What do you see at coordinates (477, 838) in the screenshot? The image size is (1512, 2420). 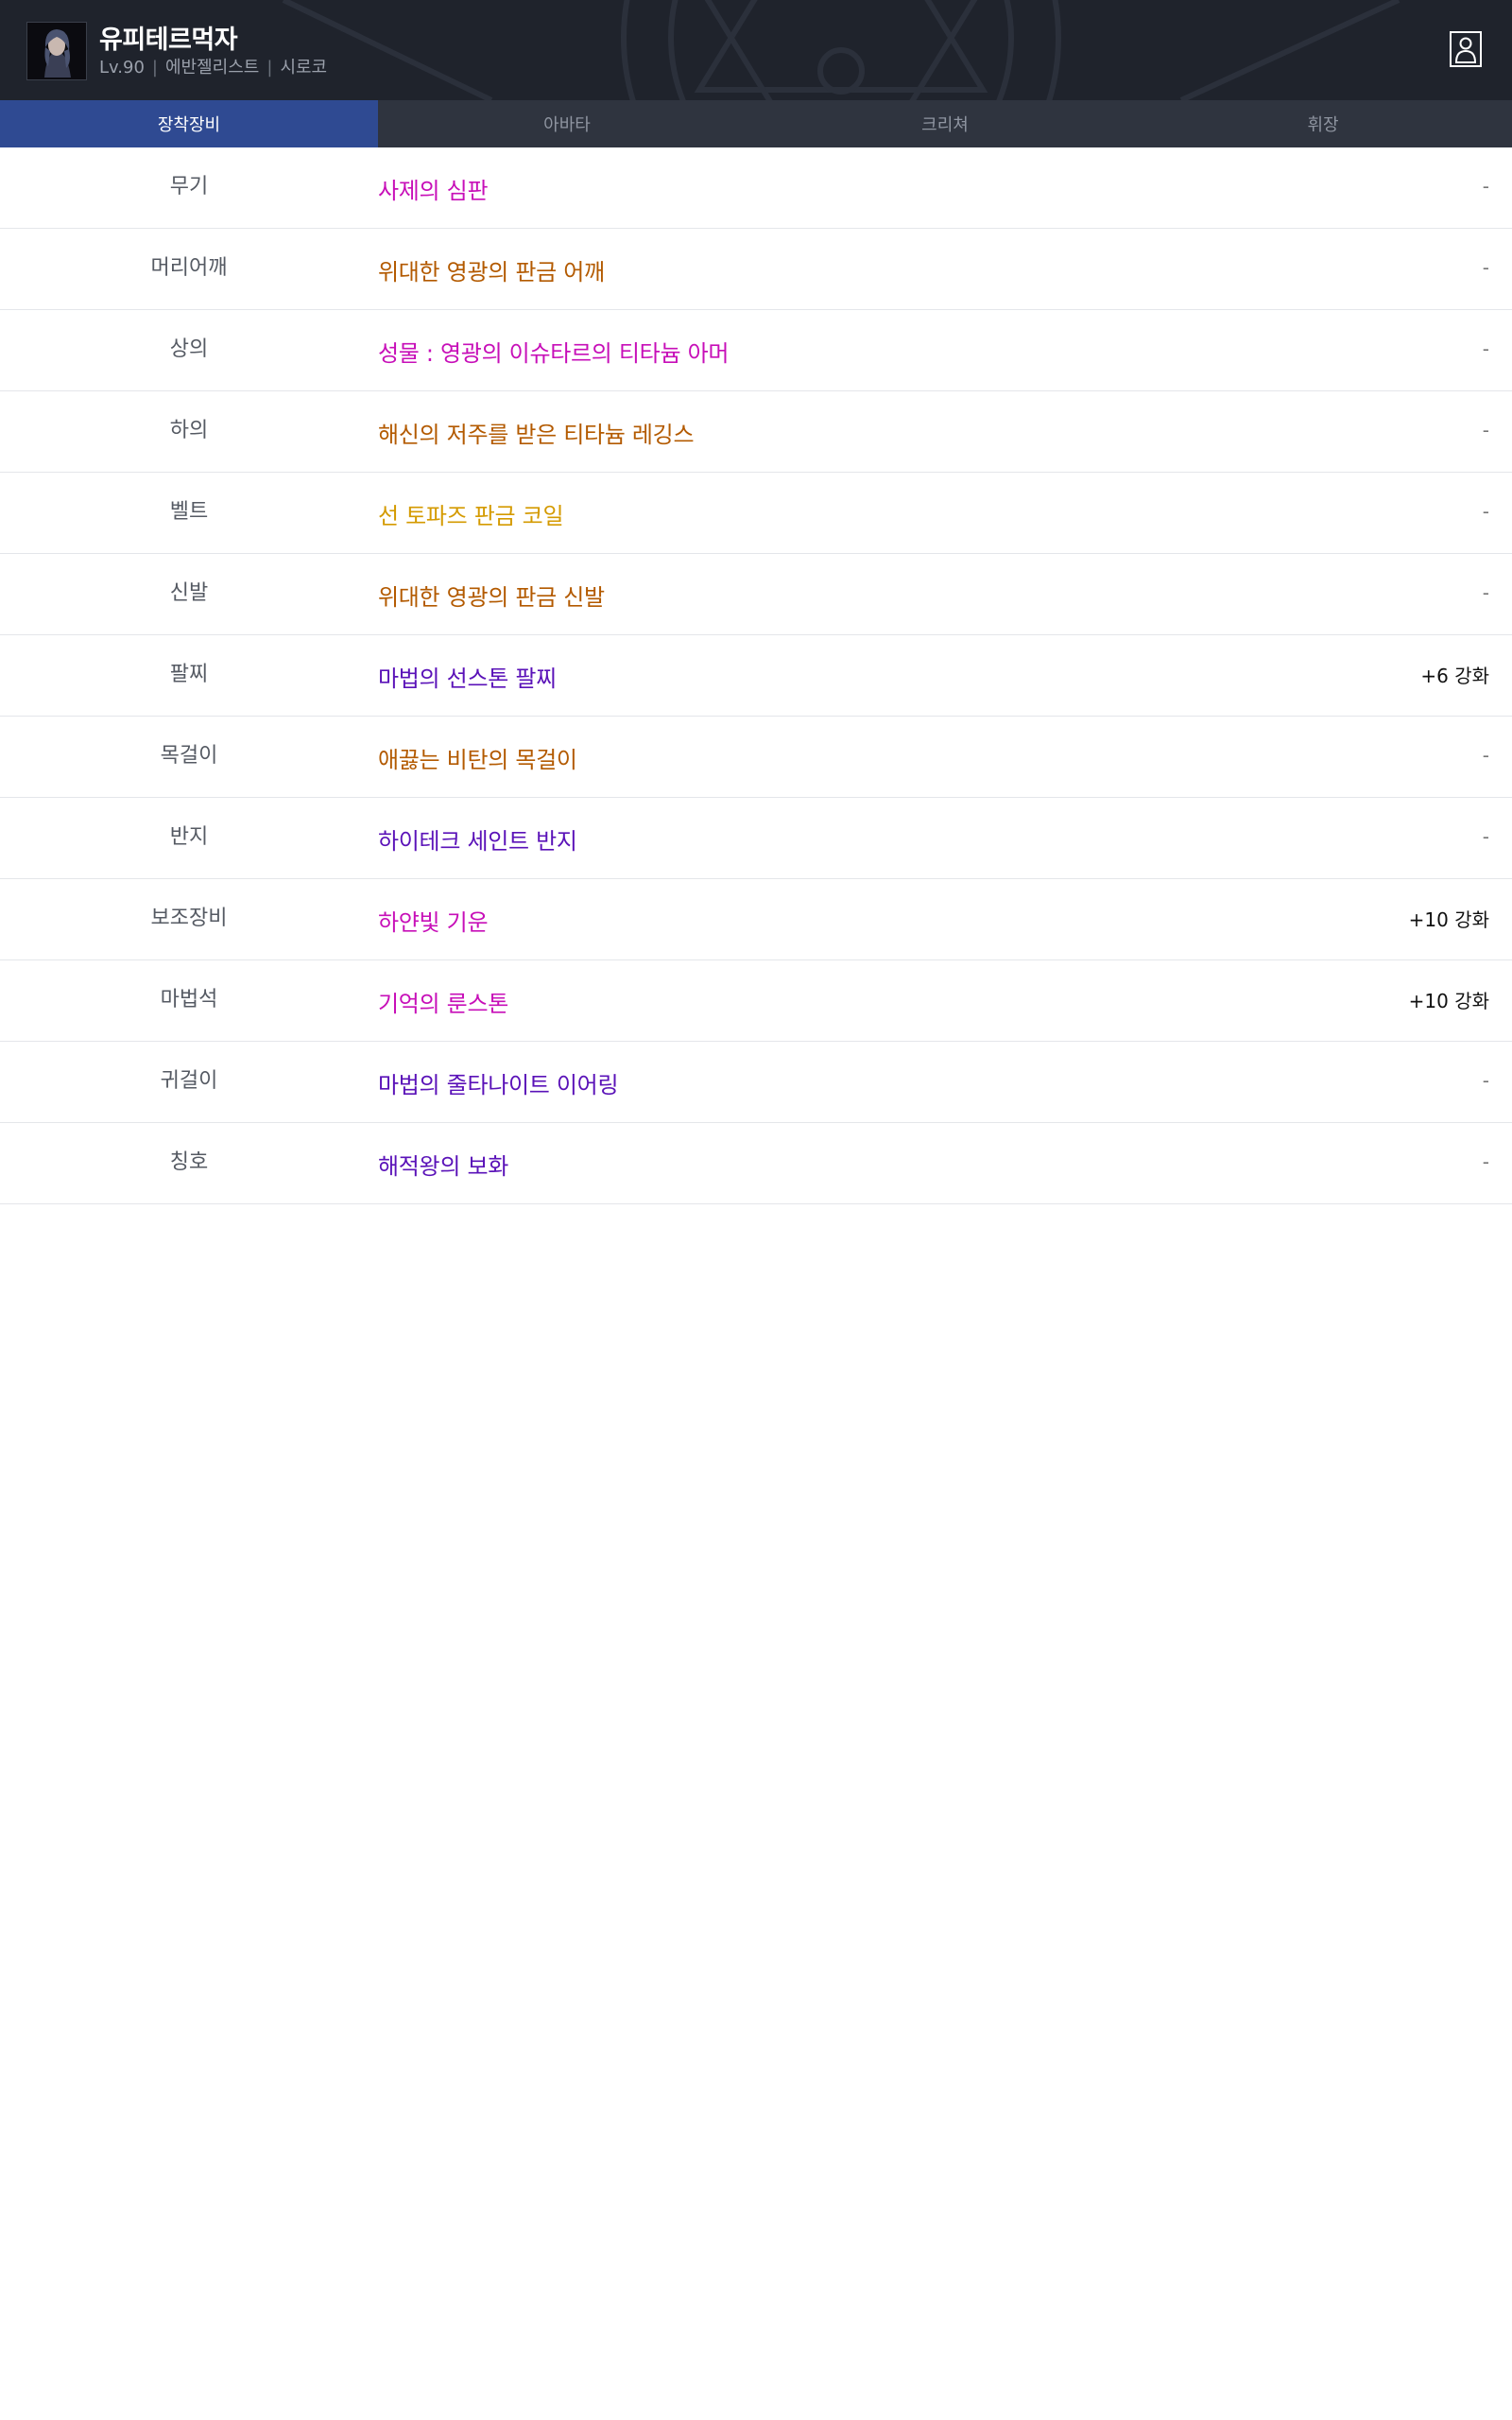 I see `equipment-item-name: 하이테크 세인트 반지` at bounding box center [477, 838].